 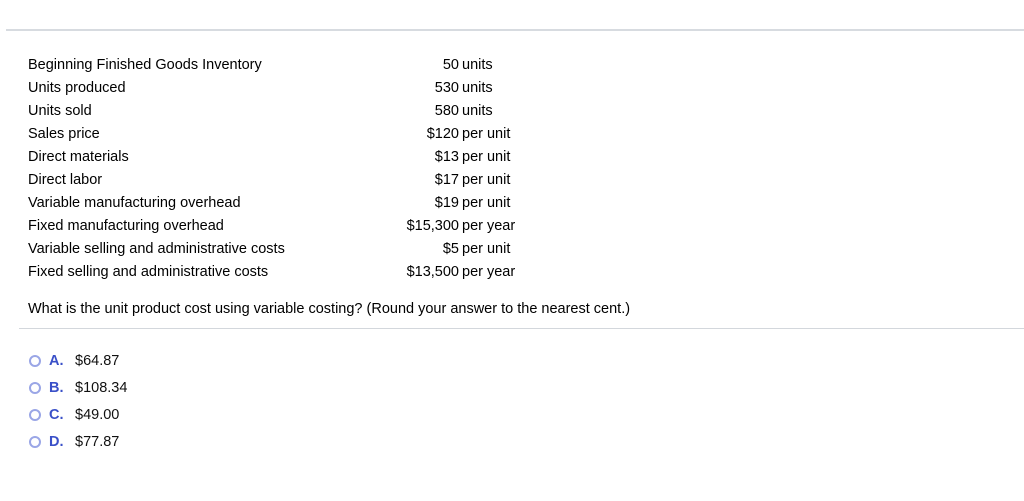 I want to click on row-label: Direct materials, so click(x=78, y=157).